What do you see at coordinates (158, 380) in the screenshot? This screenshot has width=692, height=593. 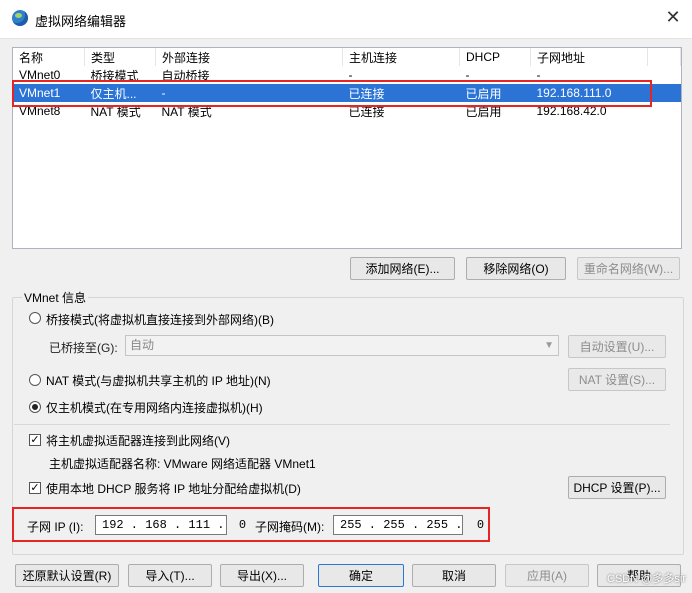 I see `nat-mode-label: NAT 模式(与虚拟机共享主机的 IP 地址)(N)` at bounding box center [158, 380].